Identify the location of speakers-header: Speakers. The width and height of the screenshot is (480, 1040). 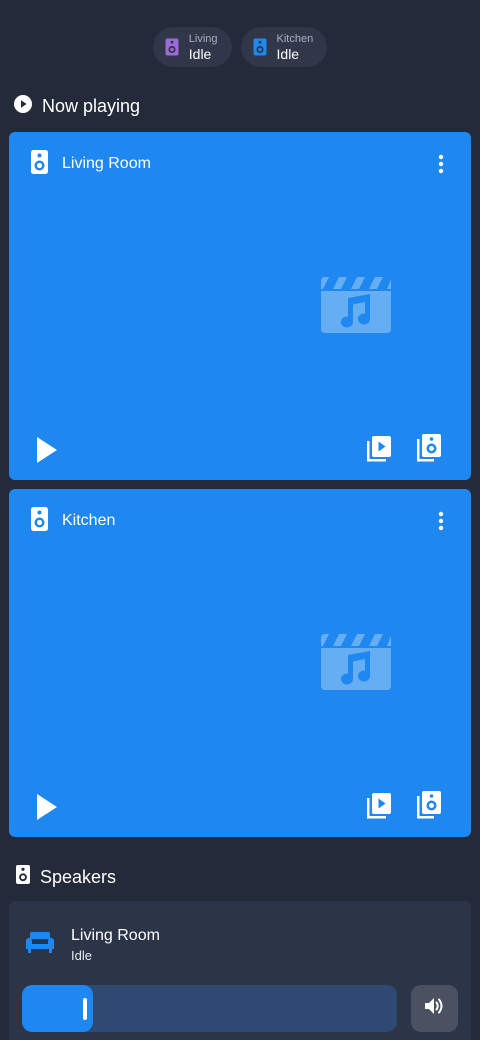
(65, 877).